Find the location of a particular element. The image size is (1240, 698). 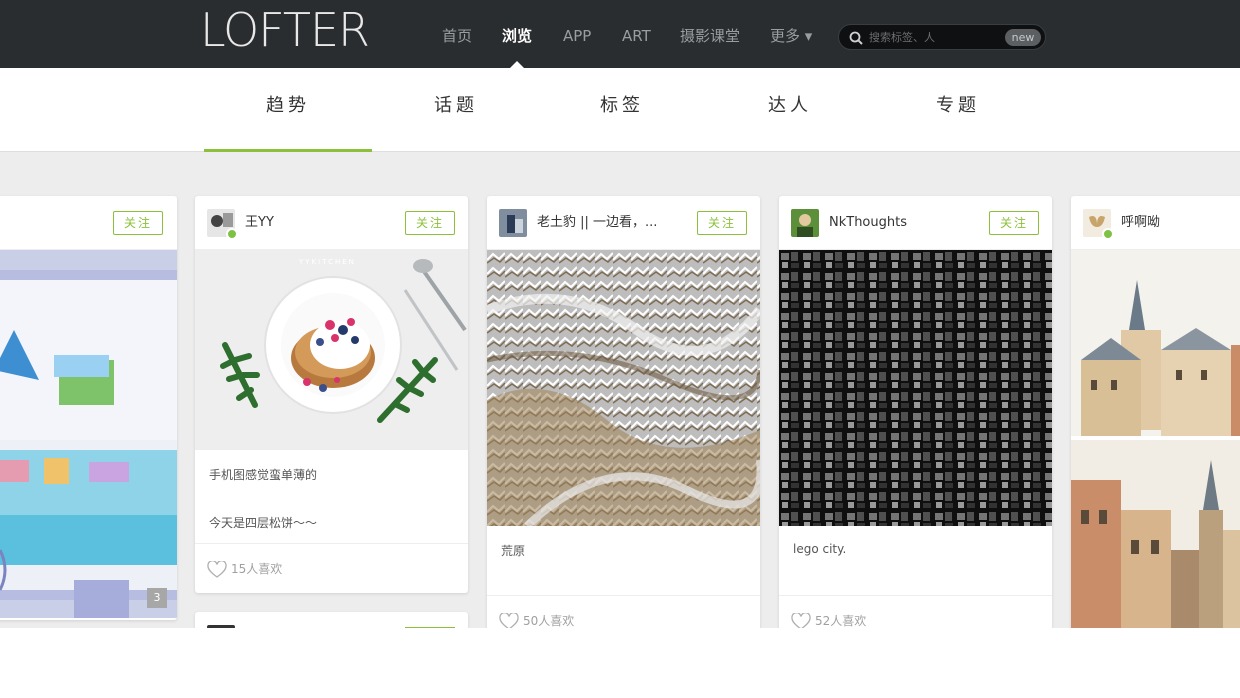

post-image: YYKITCHEN is located at coordinates (331, 350).